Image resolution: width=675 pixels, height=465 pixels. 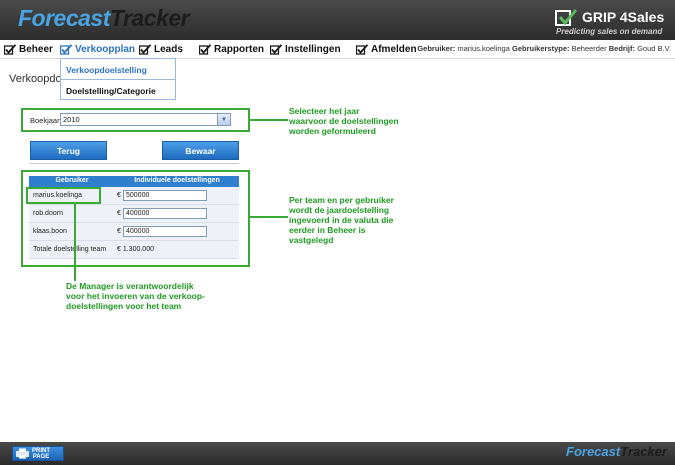 What do you see at coordinates (177, 180) in the screenshot?
I see `column-header-doelstellingen: Individuele doelstellingen` at bounding box center [177, 180].